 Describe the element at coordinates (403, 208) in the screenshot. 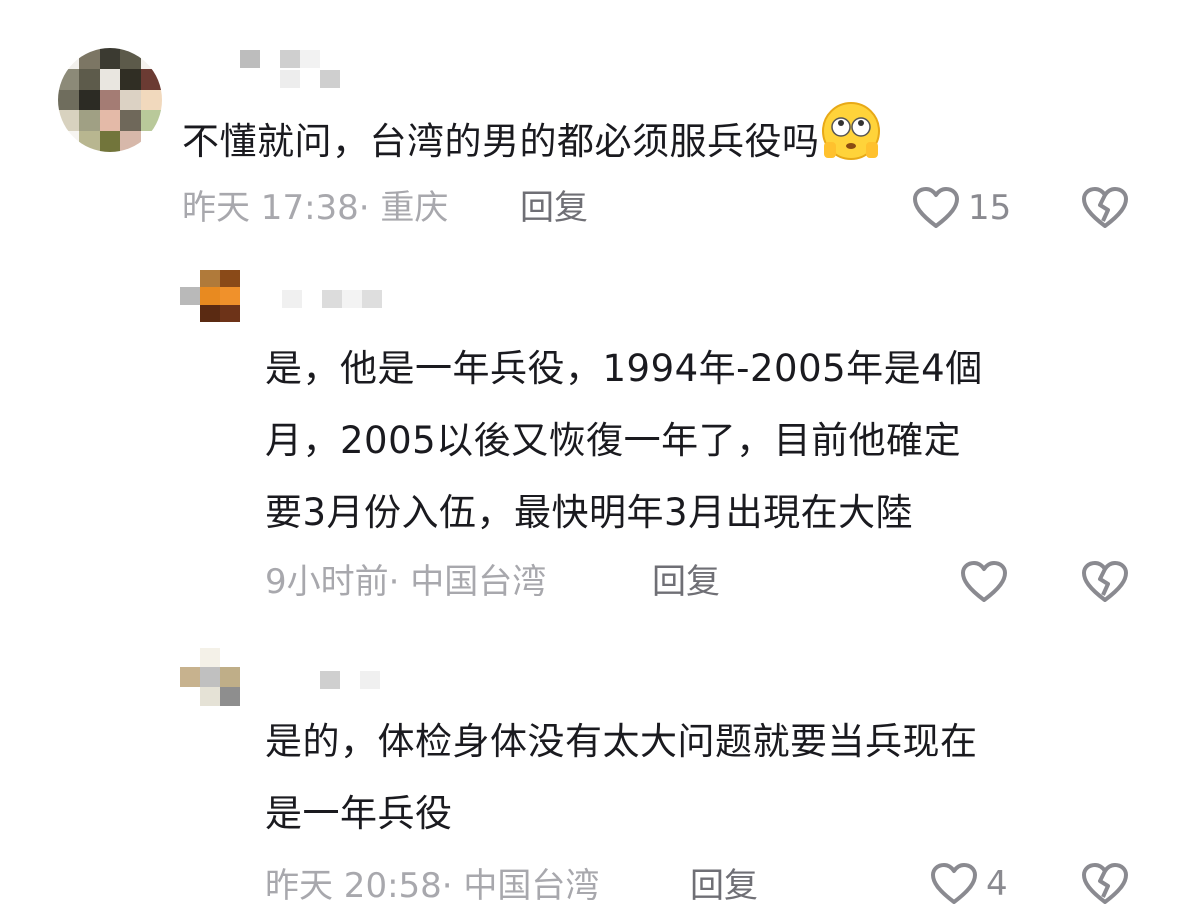

I see `location: · 重庆` at that location.